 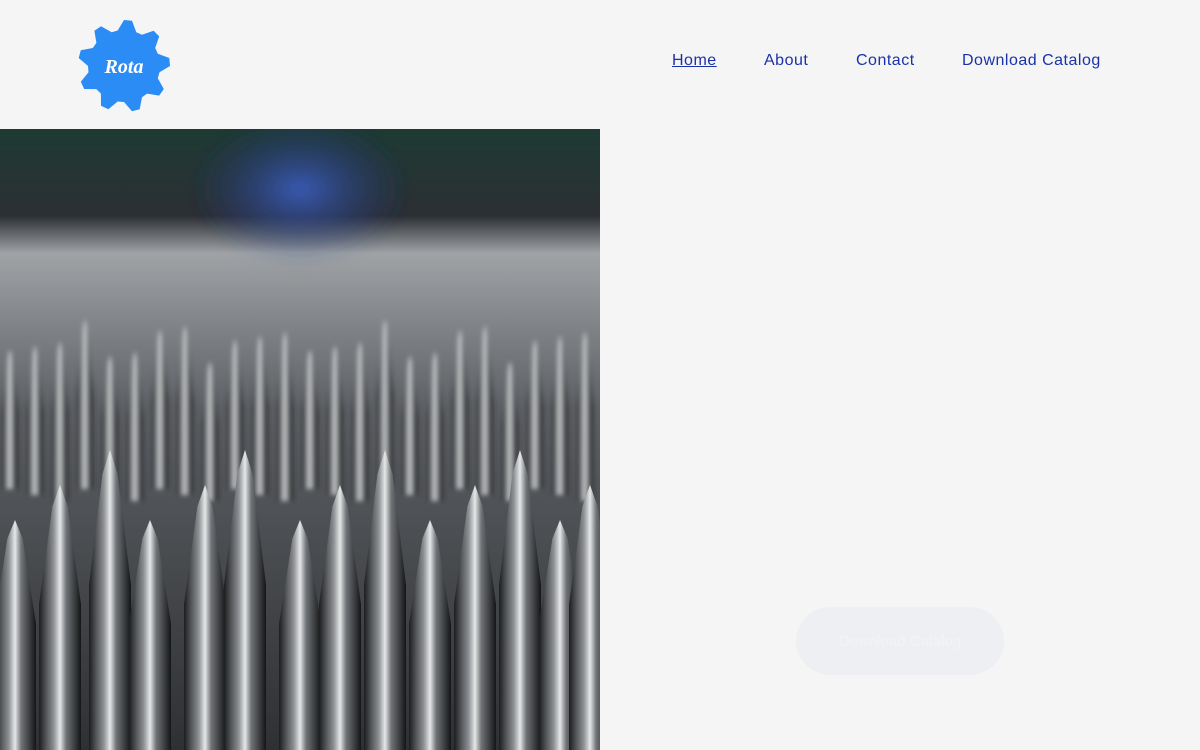 I want to click on nav-home: Home, so click(x=694, y=61).